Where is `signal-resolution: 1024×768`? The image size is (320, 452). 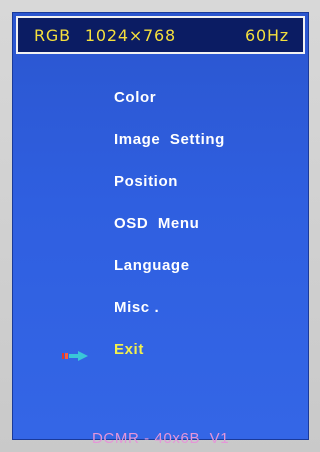
signal-resolution: 1024×768 is located at coordinates (130, 35).